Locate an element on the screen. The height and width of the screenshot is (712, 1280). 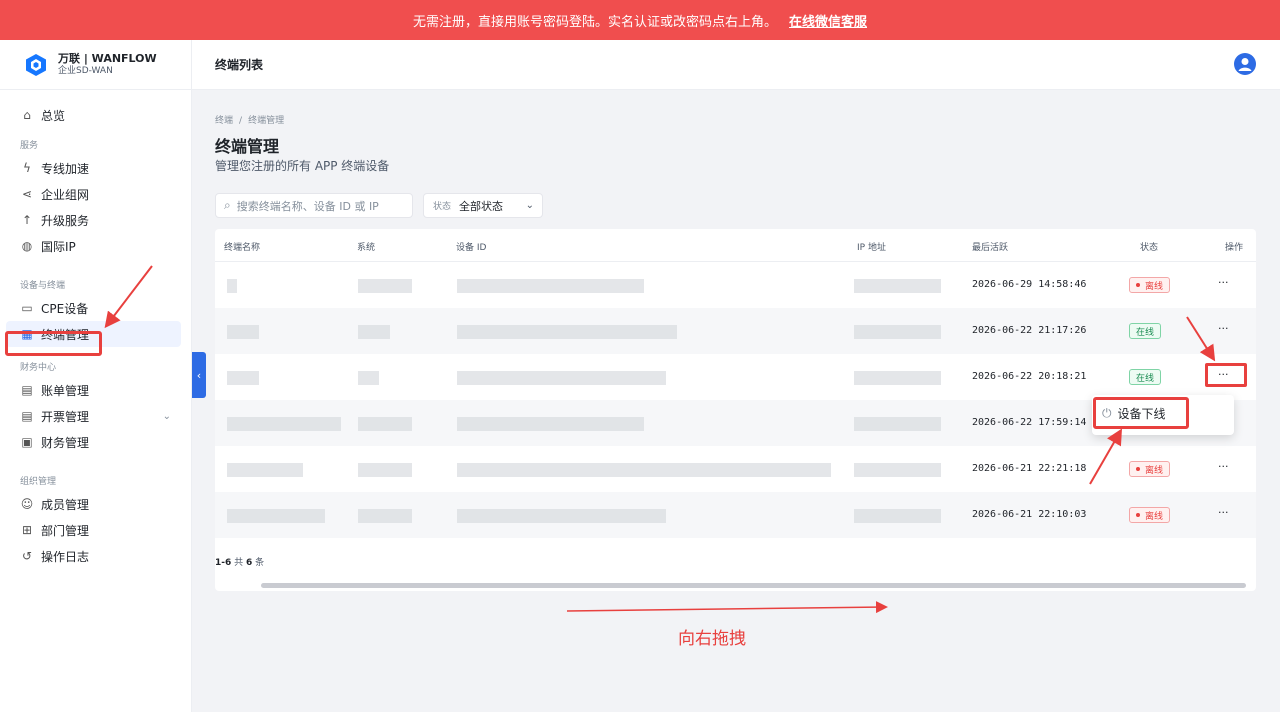
org-chart-icon: ⊞ is located at coordinates (27, 530).